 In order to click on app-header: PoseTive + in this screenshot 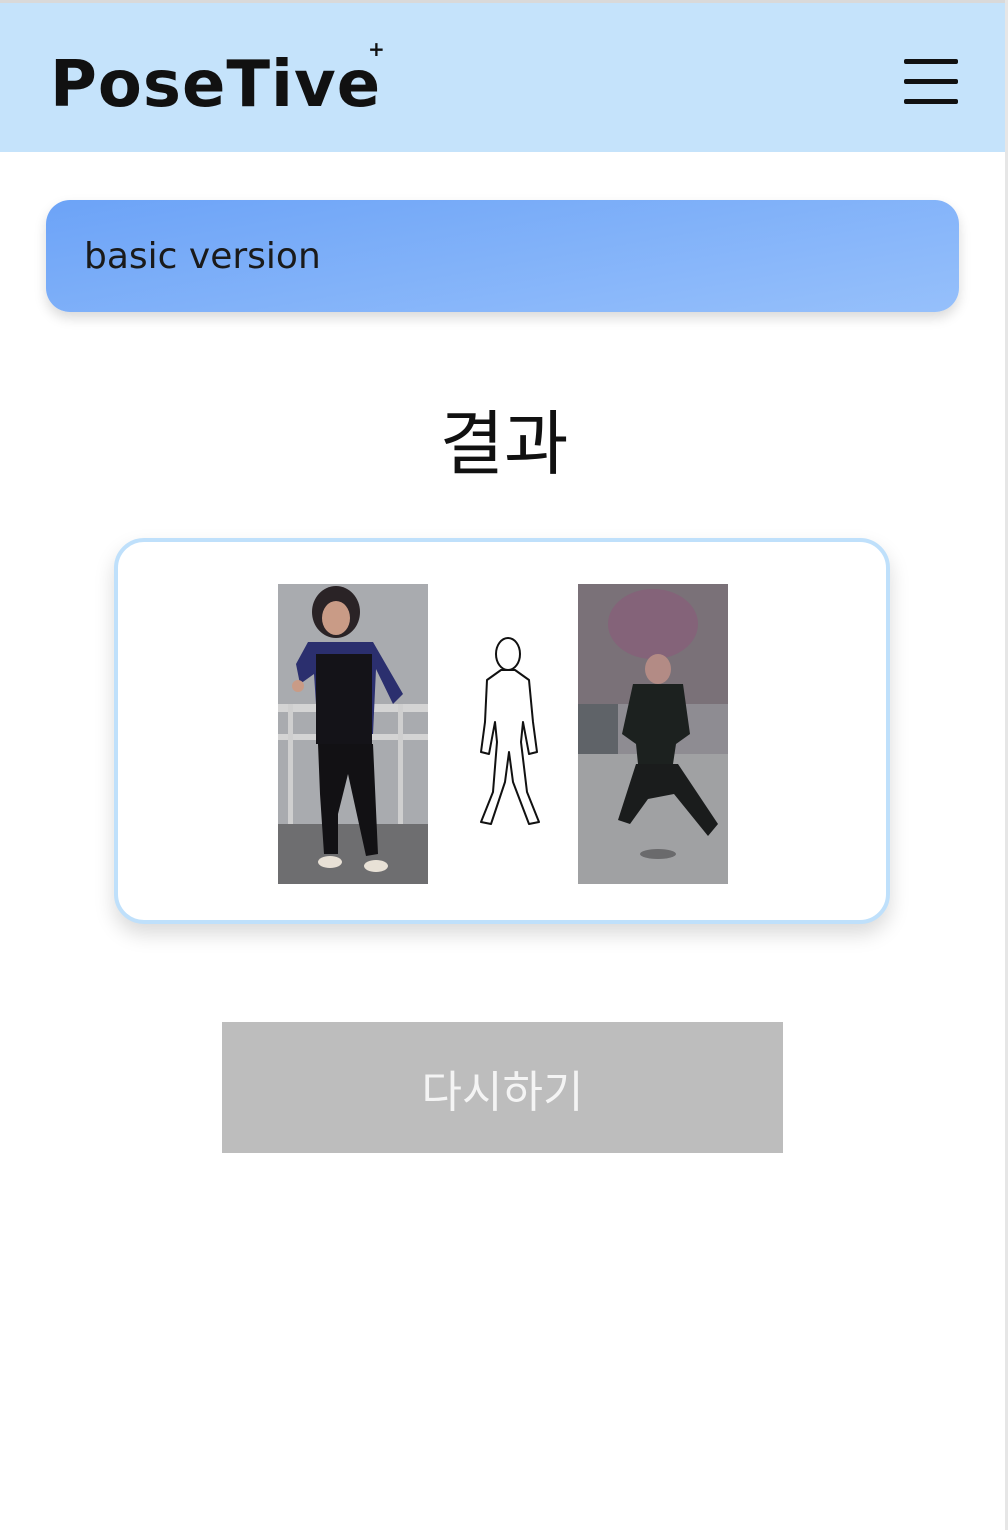, I will do `click(503, 76)`.